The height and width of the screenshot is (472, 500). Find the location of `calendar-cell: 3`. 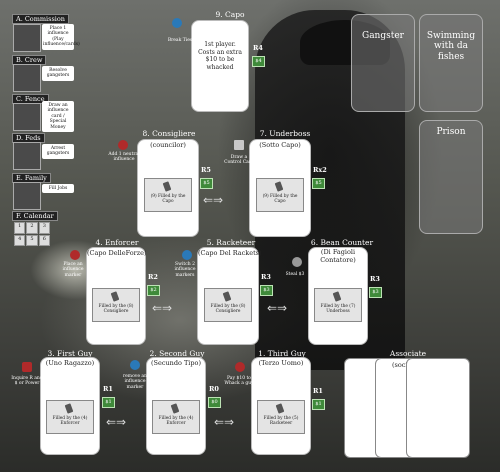

calendar-cell: 3 is located at coordinates (44, 228).